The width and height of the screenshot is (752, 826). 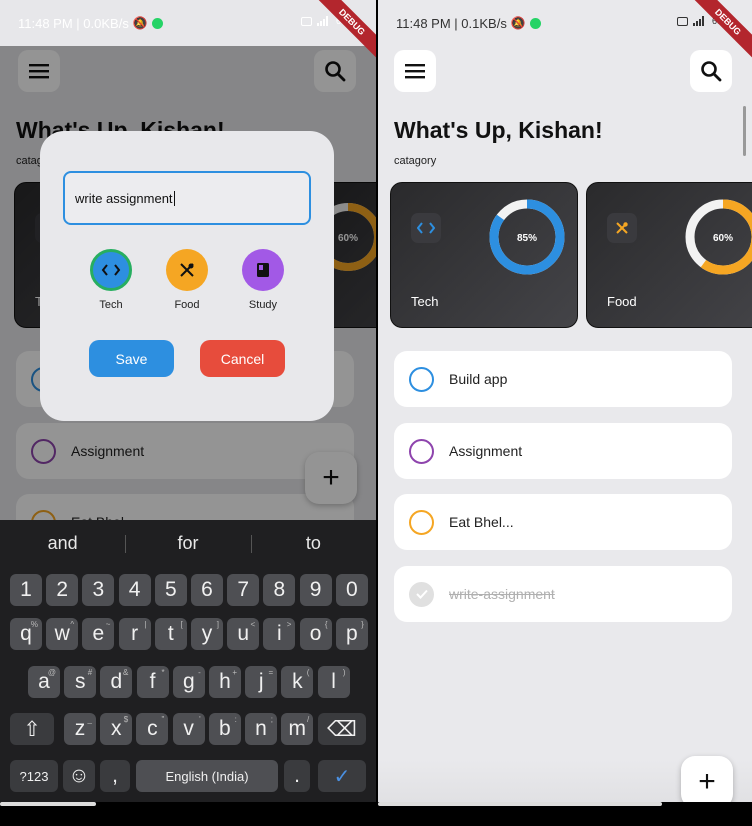 What do you see at coordinates (315, 634) in the screenshot?
I see `key-o: o{` at bounding box center [315, 634].